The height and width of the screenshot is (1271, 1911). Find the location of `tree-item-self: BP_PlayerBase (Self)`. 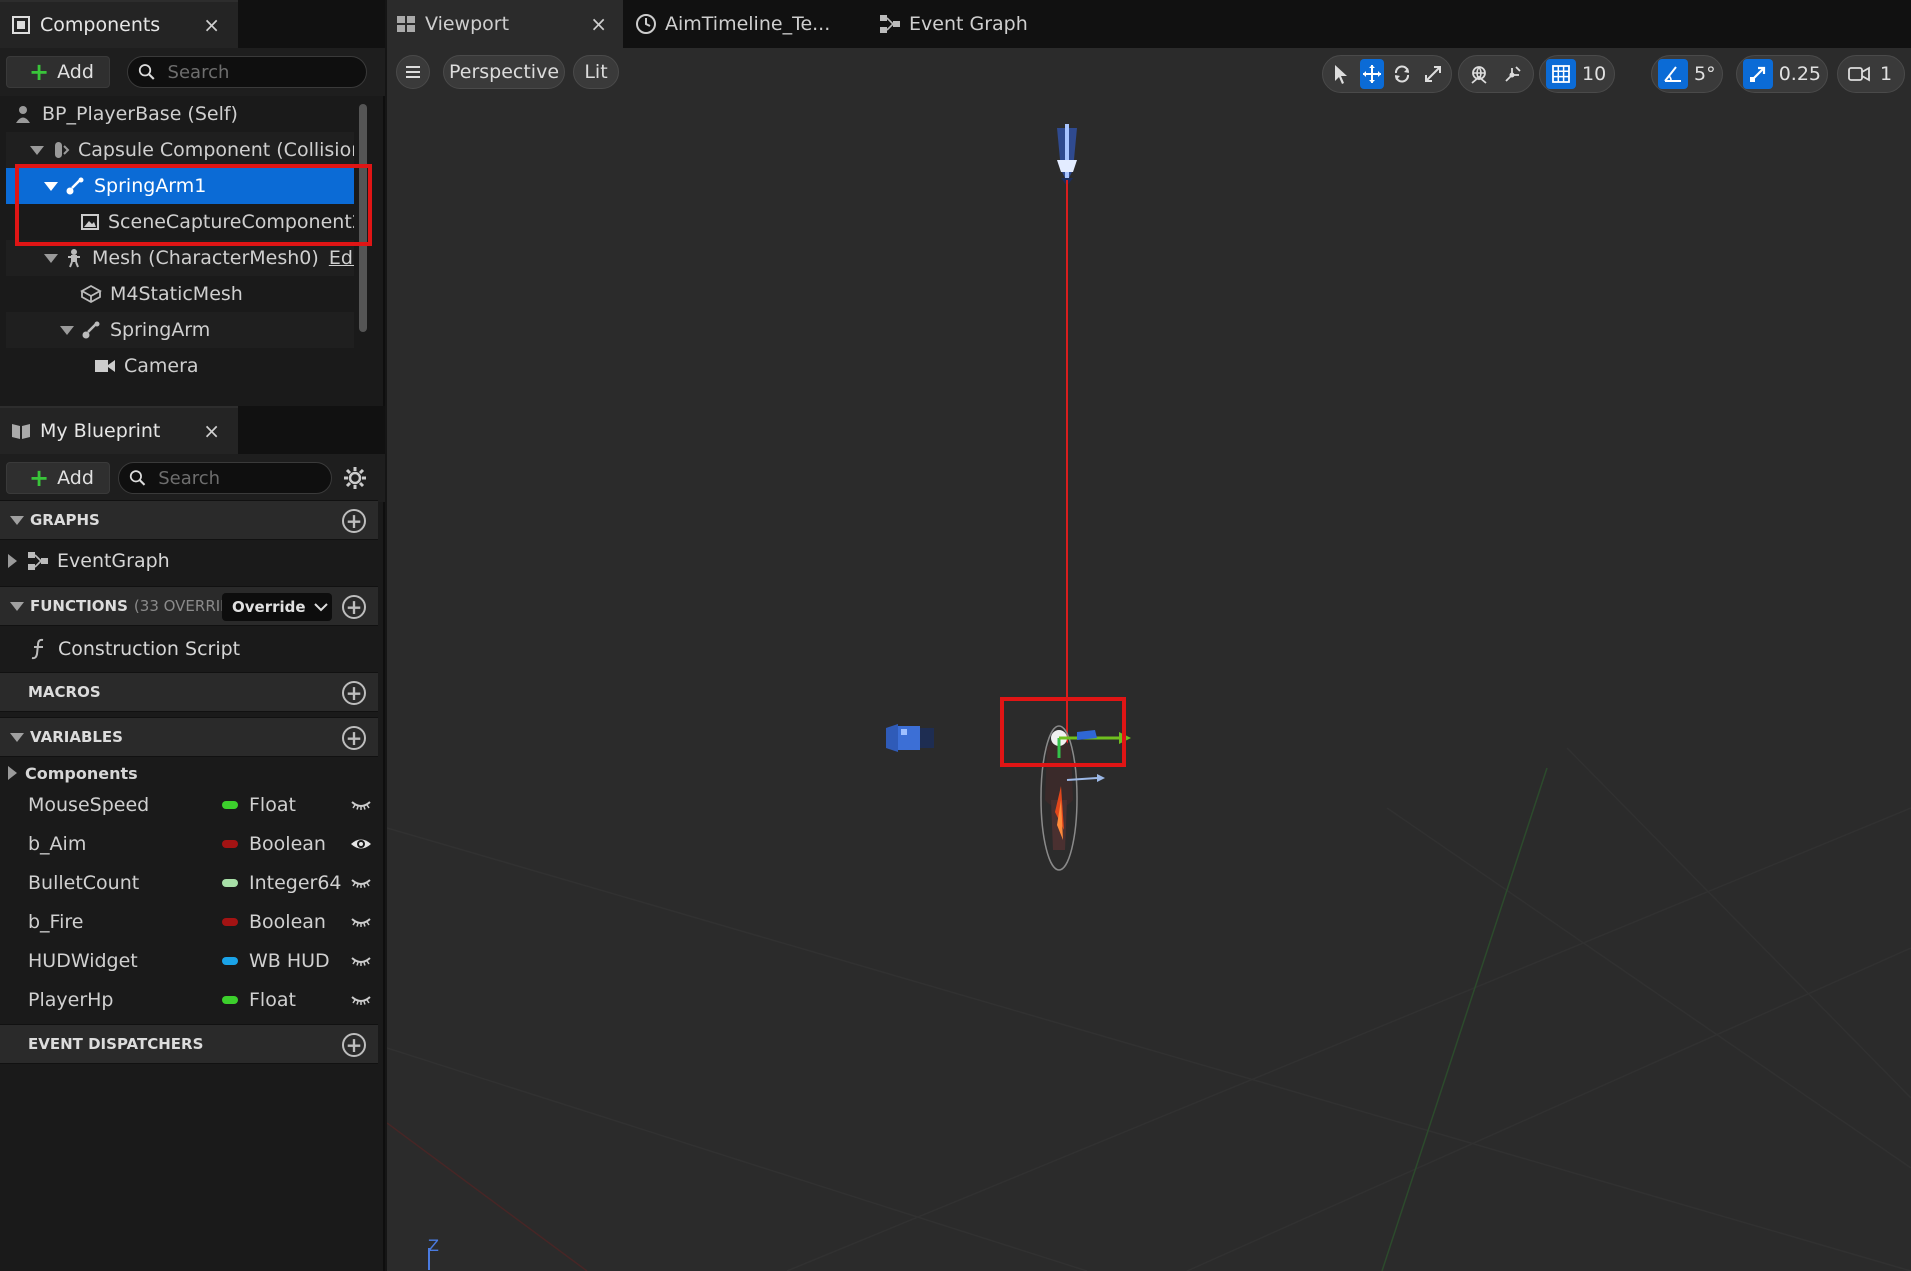

tree-item-self: BP_PlayerBase (Self) is located at coordinates (180, 114).